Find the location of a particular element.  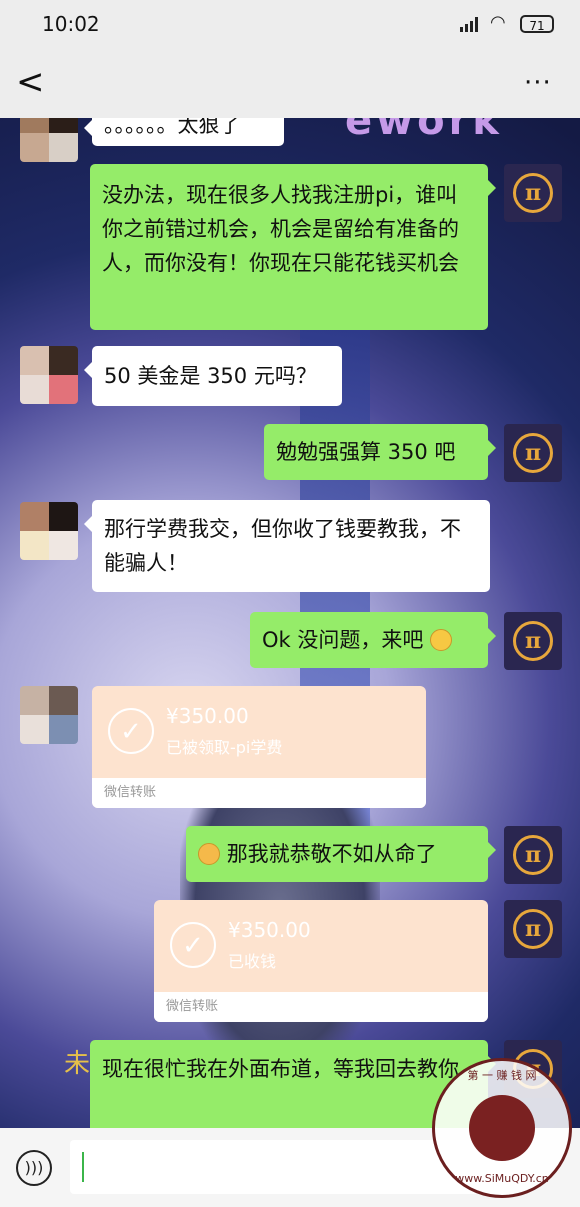

chat-header: < ··· is located at coordinates (290, 84).